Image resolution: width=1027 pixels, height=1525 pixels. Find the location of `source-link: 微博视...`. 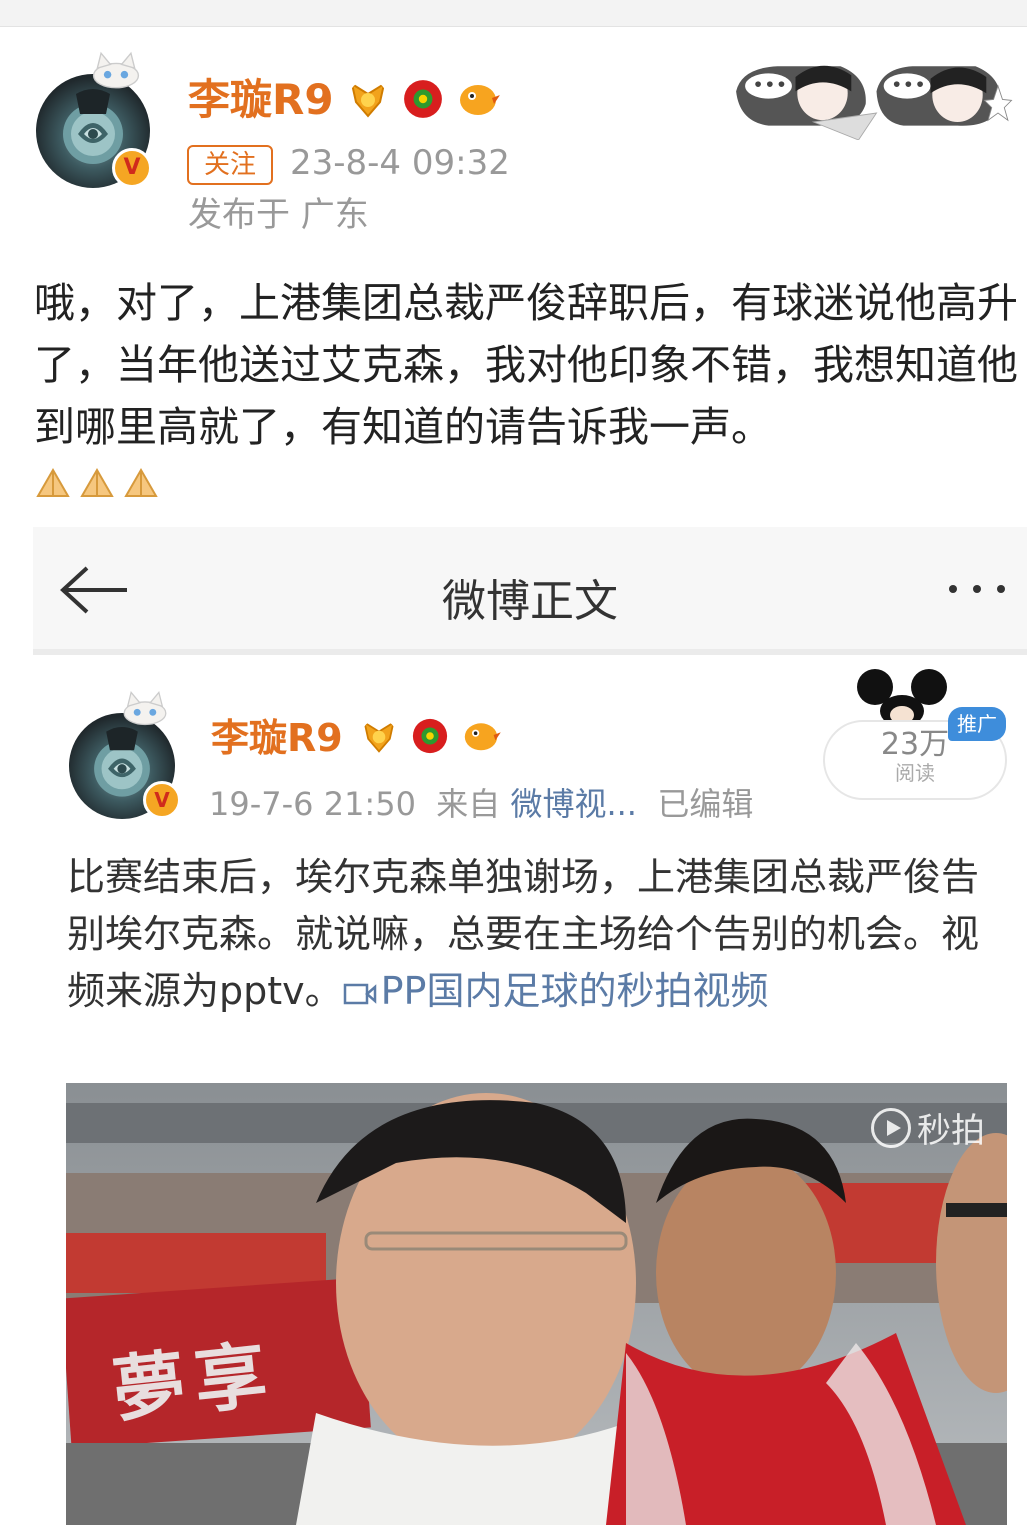

source-link: 微博视... is located at coordinates (573, 804).